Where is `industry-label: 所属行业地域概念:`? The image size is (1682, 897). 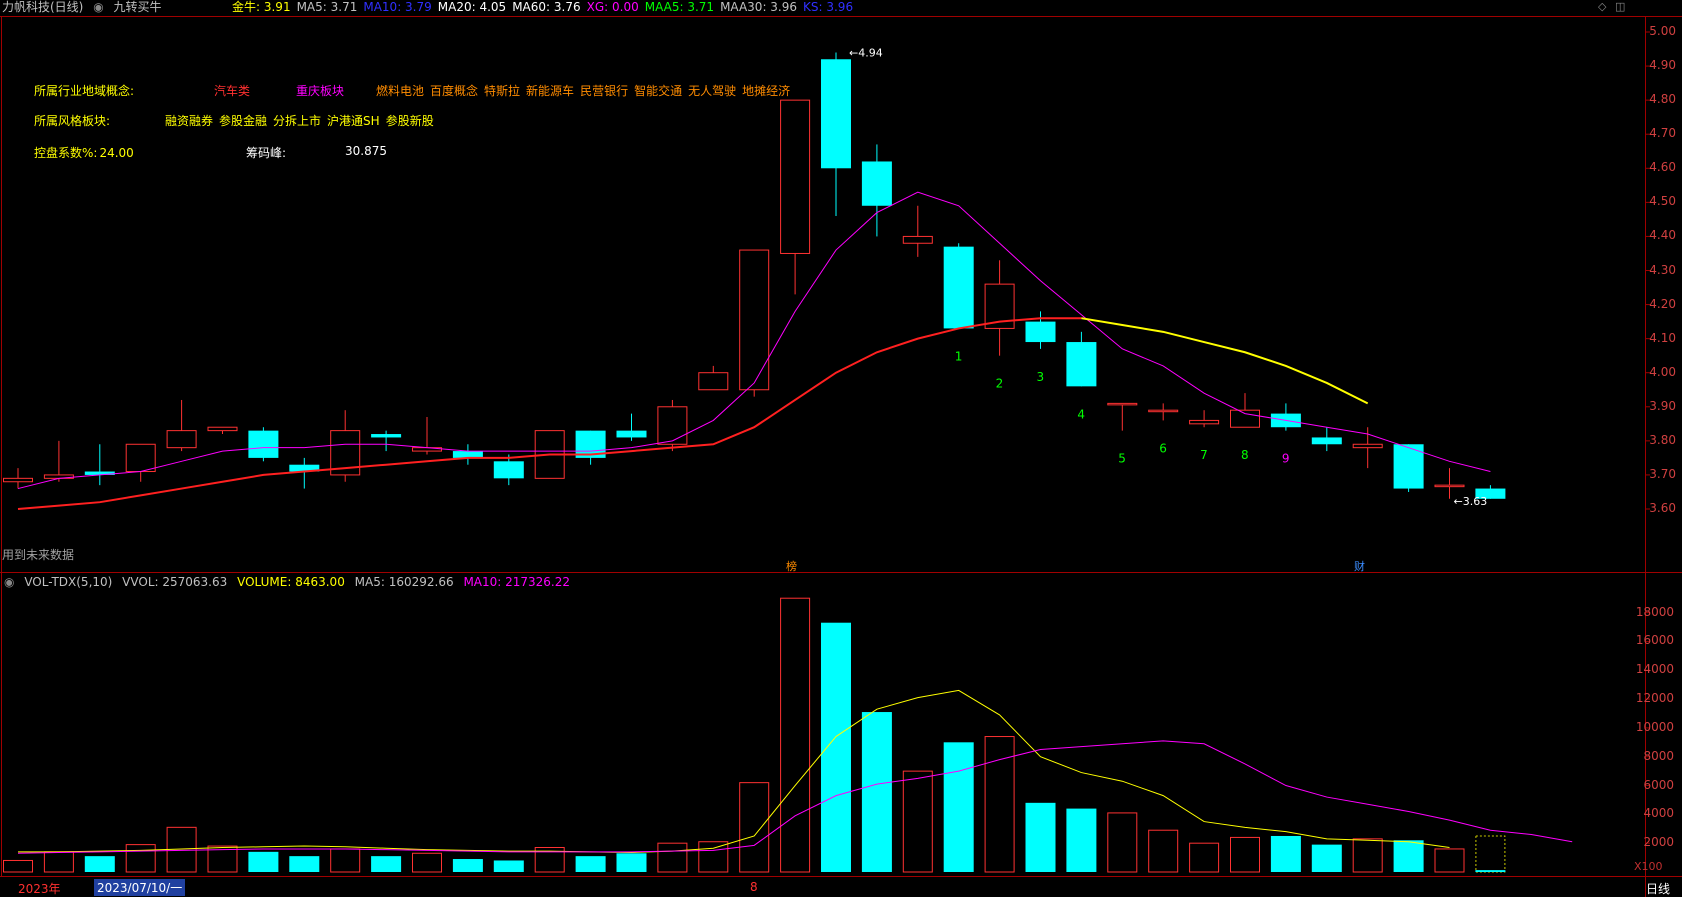 industry-label: 所属行业地域概念: is located at coordinates (84, 91).